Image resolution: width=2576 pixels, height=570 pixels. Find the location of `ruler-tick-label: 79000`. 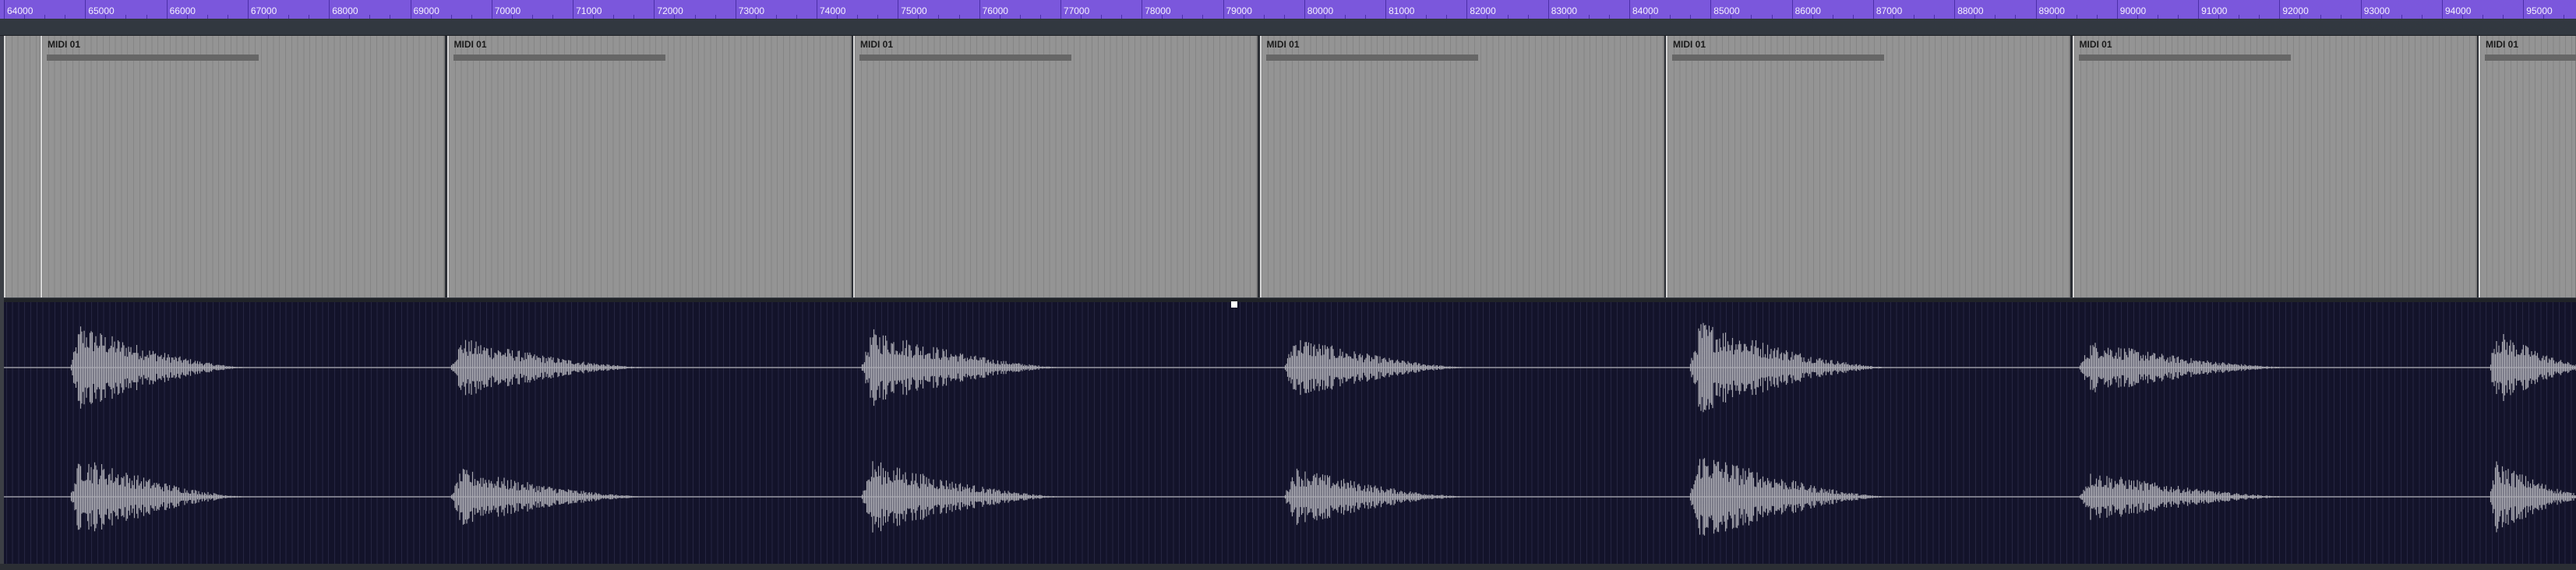

ruler-tick-label: 79000 is located at coordinates (1239, 10).